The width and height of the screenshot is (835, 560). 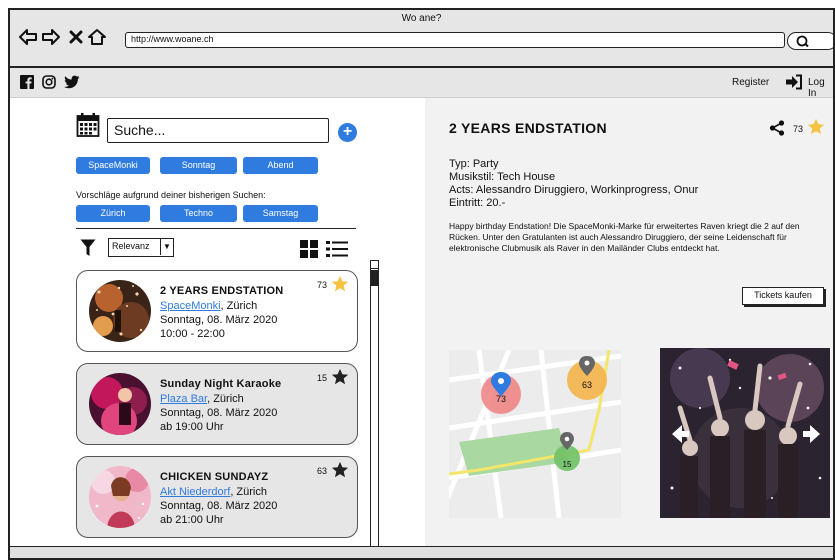 I want to click on calendar-icon, so click(x=88, y=125).